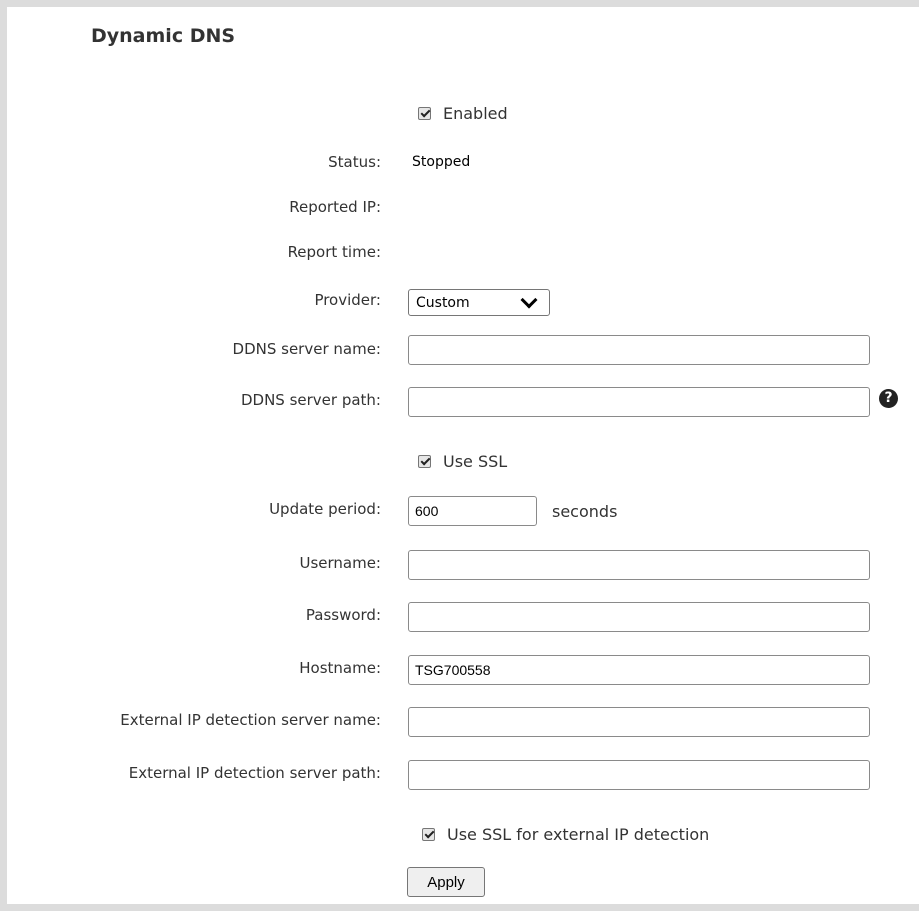 The height and width of the screenshot is (911, 919). What do you see at coordinates (250, 720) in the screenshot?
I see `ext-ip-server-name-label: External IP detection server name:` at bounding box center [250, 720].